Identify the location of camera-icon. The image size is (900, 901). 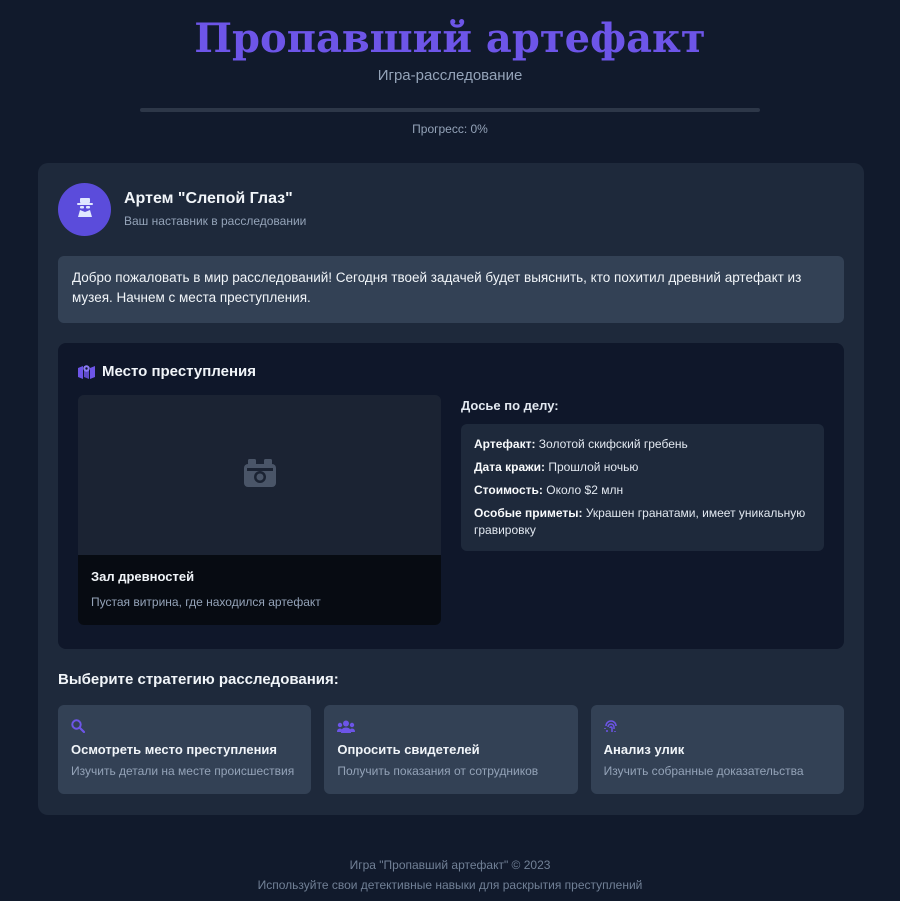
(259, 475).